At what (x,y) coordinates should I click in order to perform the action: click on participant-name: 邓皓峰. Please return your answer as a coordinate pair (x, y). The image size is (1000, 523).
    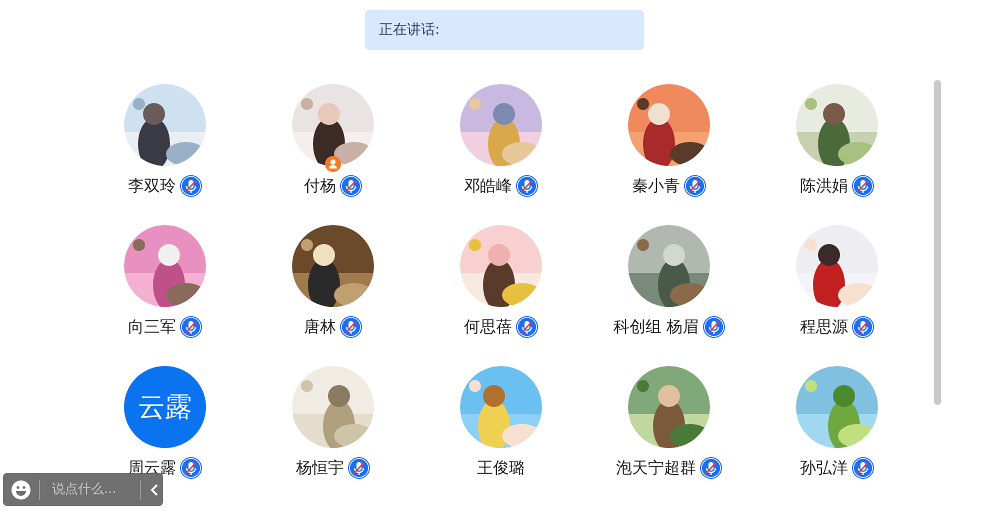
    Looking at the image, I should click on (488, 186).